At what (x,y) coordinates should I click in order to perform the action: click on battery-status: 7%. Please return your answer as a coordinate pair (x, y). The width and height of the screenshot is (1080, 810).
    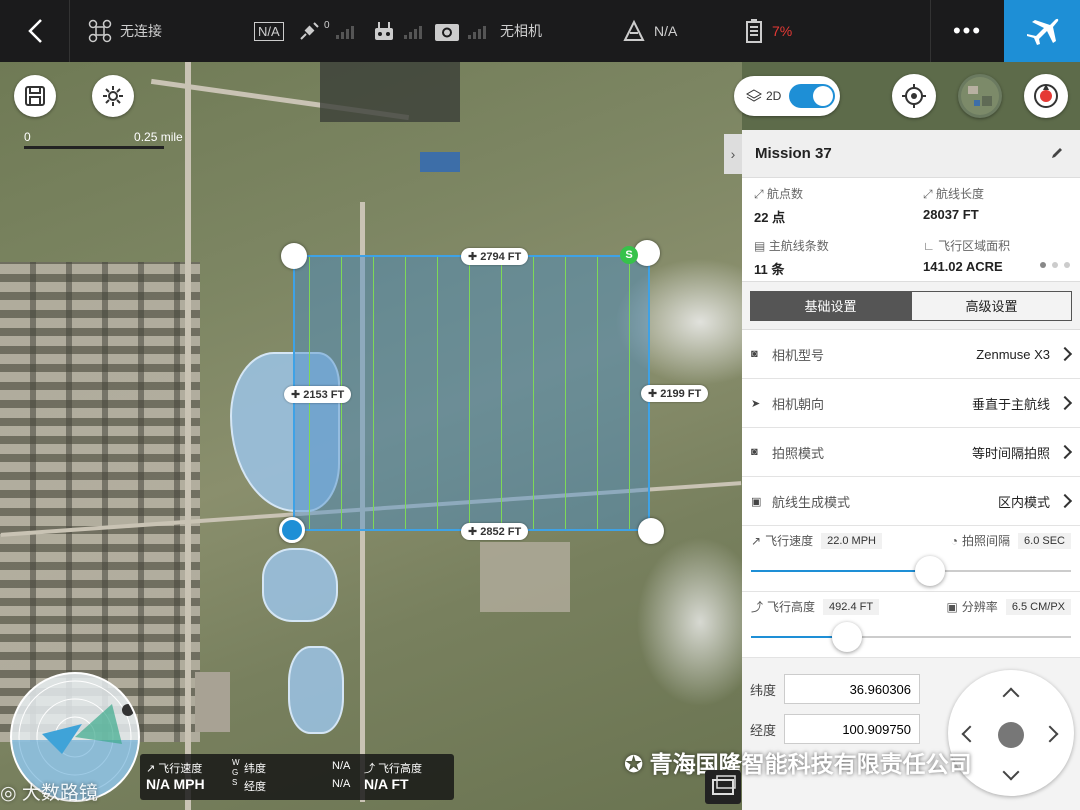
    Looking at the image, I should click on (768, 31).